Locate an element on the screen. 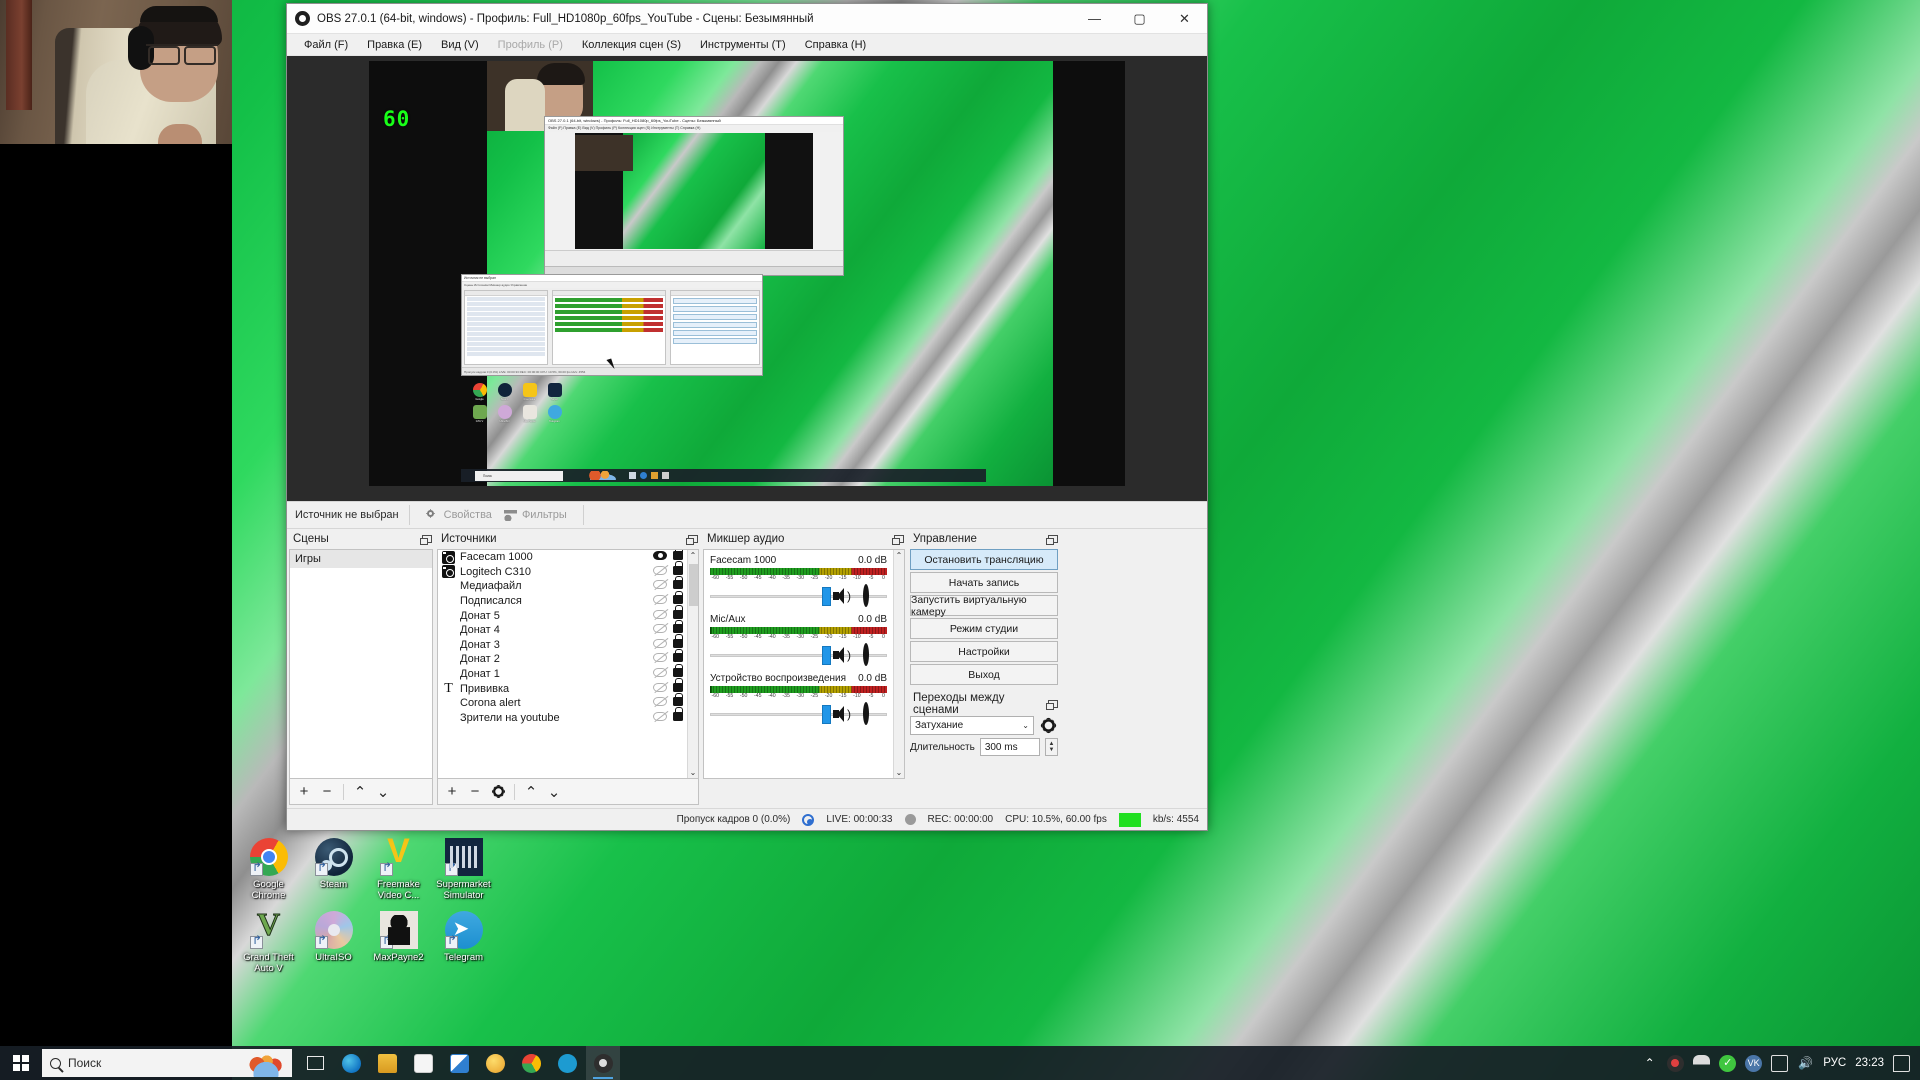 The height and width of the screenshot is (1080, 1920). menu-tools: Инструменты (T) is located at coordinates (743, 45).